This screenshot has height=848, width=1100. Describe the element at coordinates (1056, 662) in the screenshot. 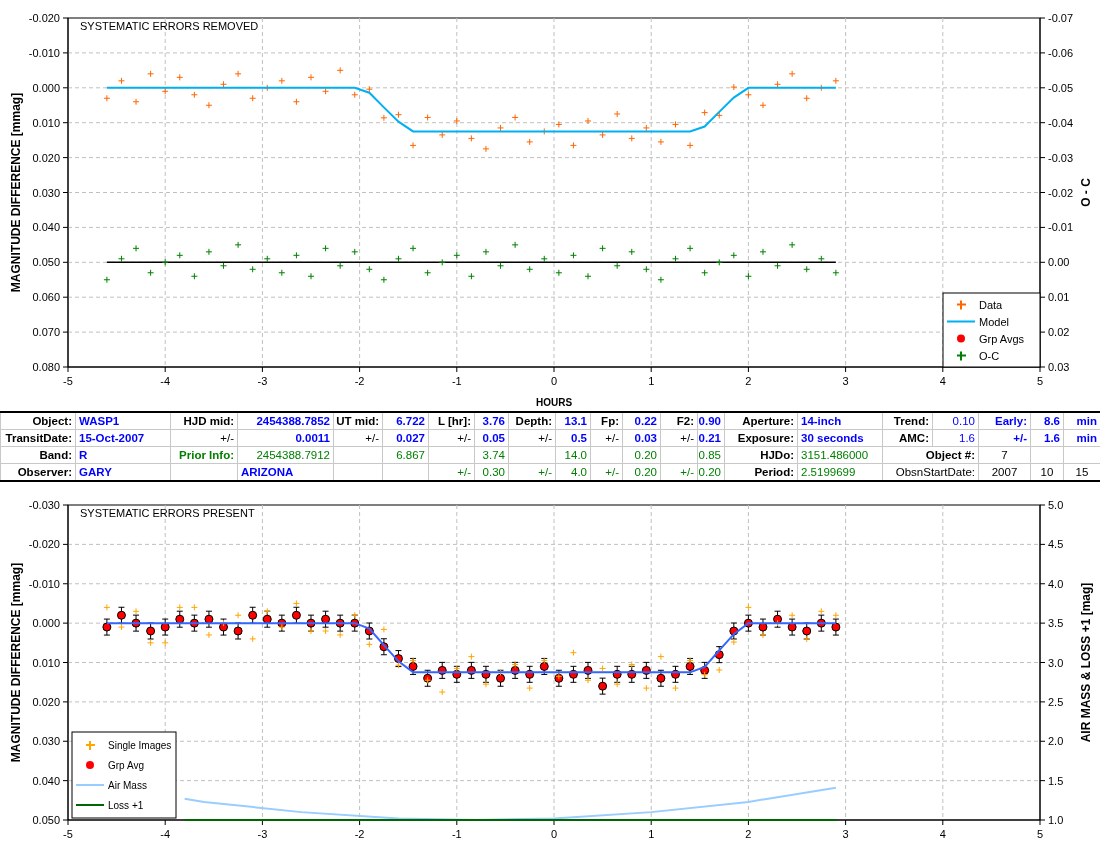

I see `tick-label: 3.0` at that location.